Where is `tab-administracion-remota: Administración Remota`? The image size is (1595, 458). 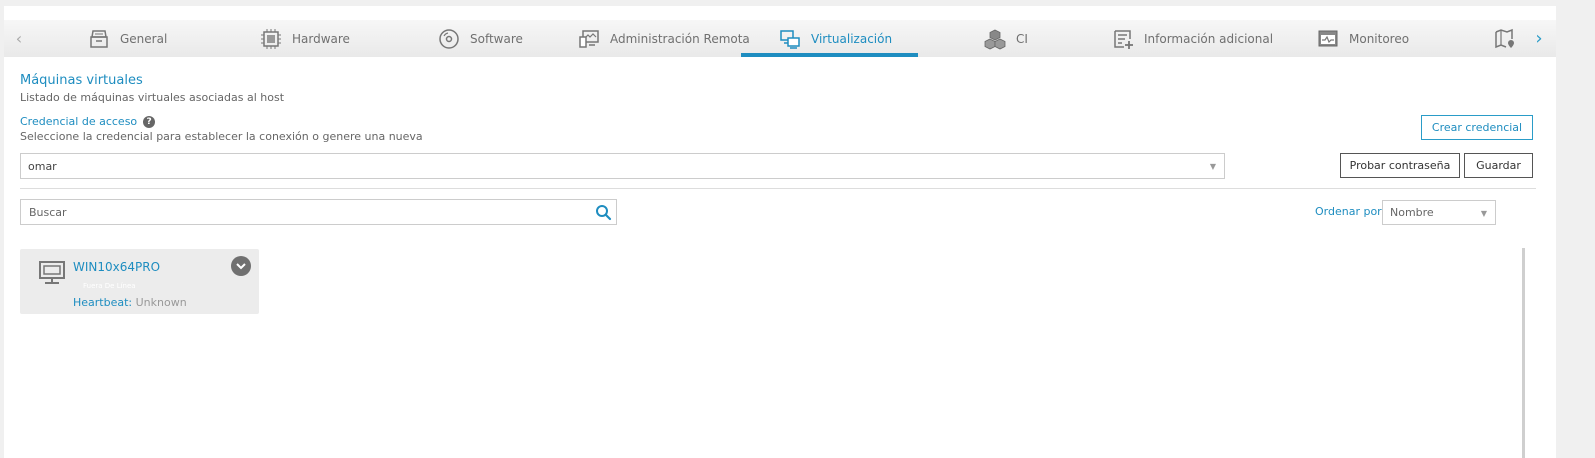 tab-administracion-remota: Administración Remota is located at coordinates (664, 38).